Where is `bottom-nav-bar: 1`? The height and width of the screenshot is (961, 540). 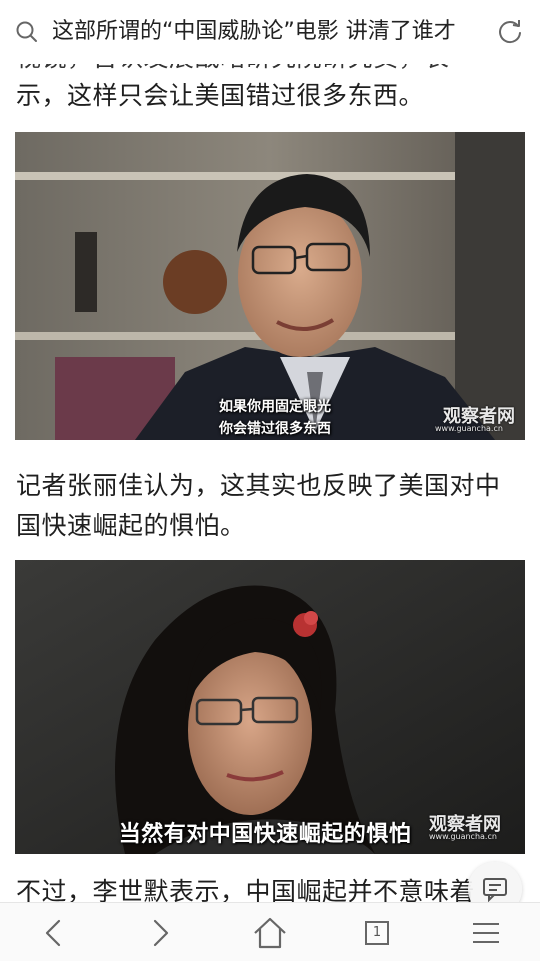
bottom-nav-bar: 1 is located at coordinates (270, 931).